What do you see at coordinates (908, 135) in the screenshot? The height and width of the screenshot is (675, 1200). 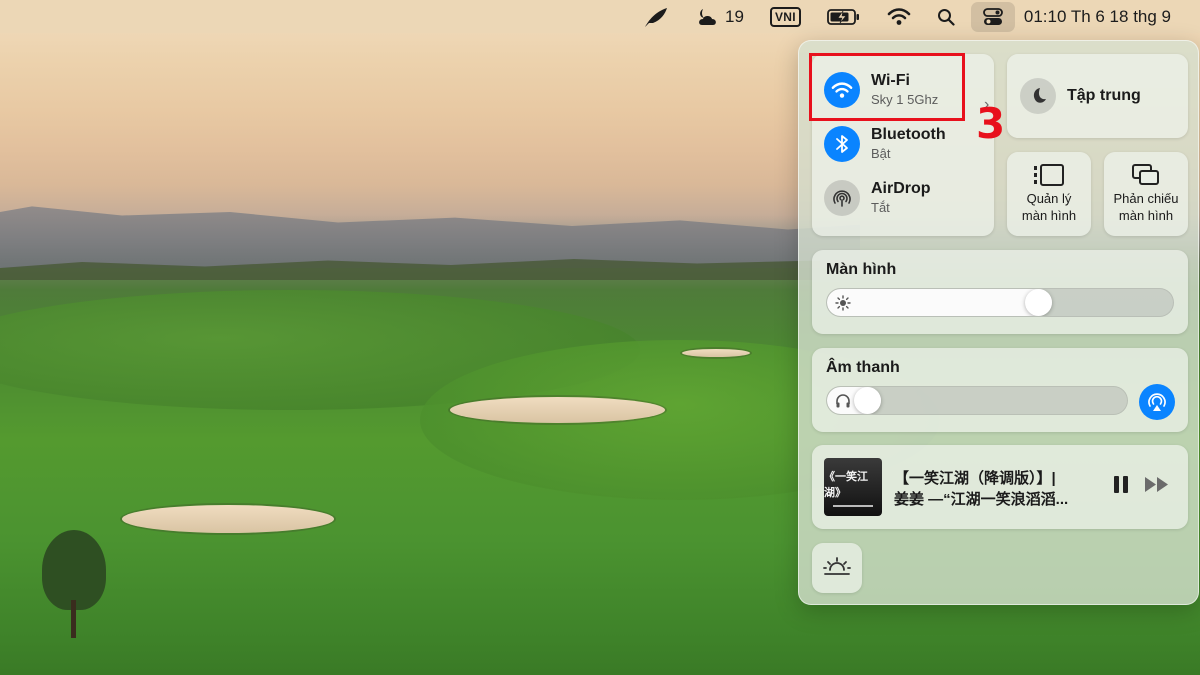 I see `bluetooth-title: Bluetooth` at bounding box center [908, 135].